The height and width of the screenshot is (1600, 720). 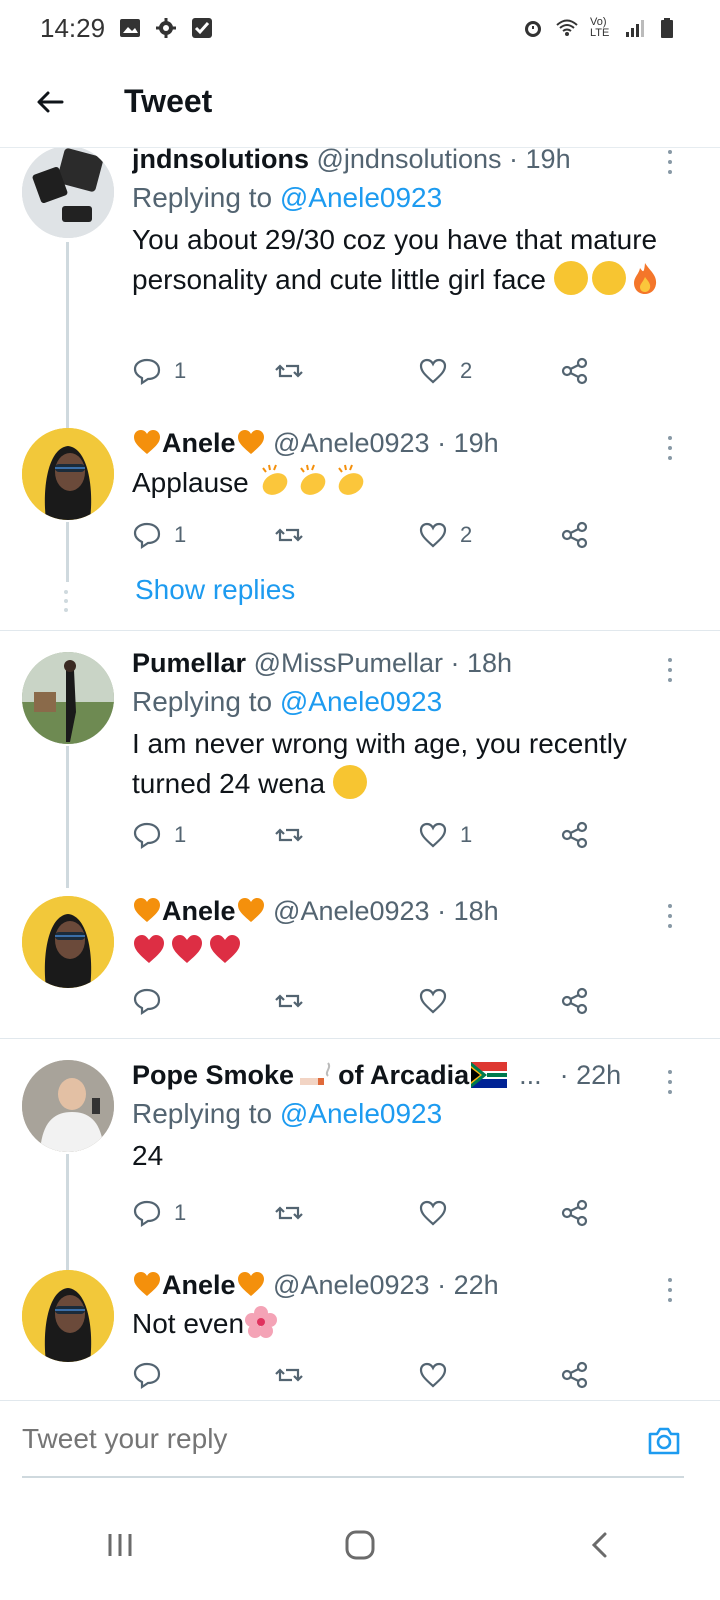 What do you see at coordinates (220, 161) in the screenshot?
I see `author-name: jndnsolutions` at bounding box center [220, 161].